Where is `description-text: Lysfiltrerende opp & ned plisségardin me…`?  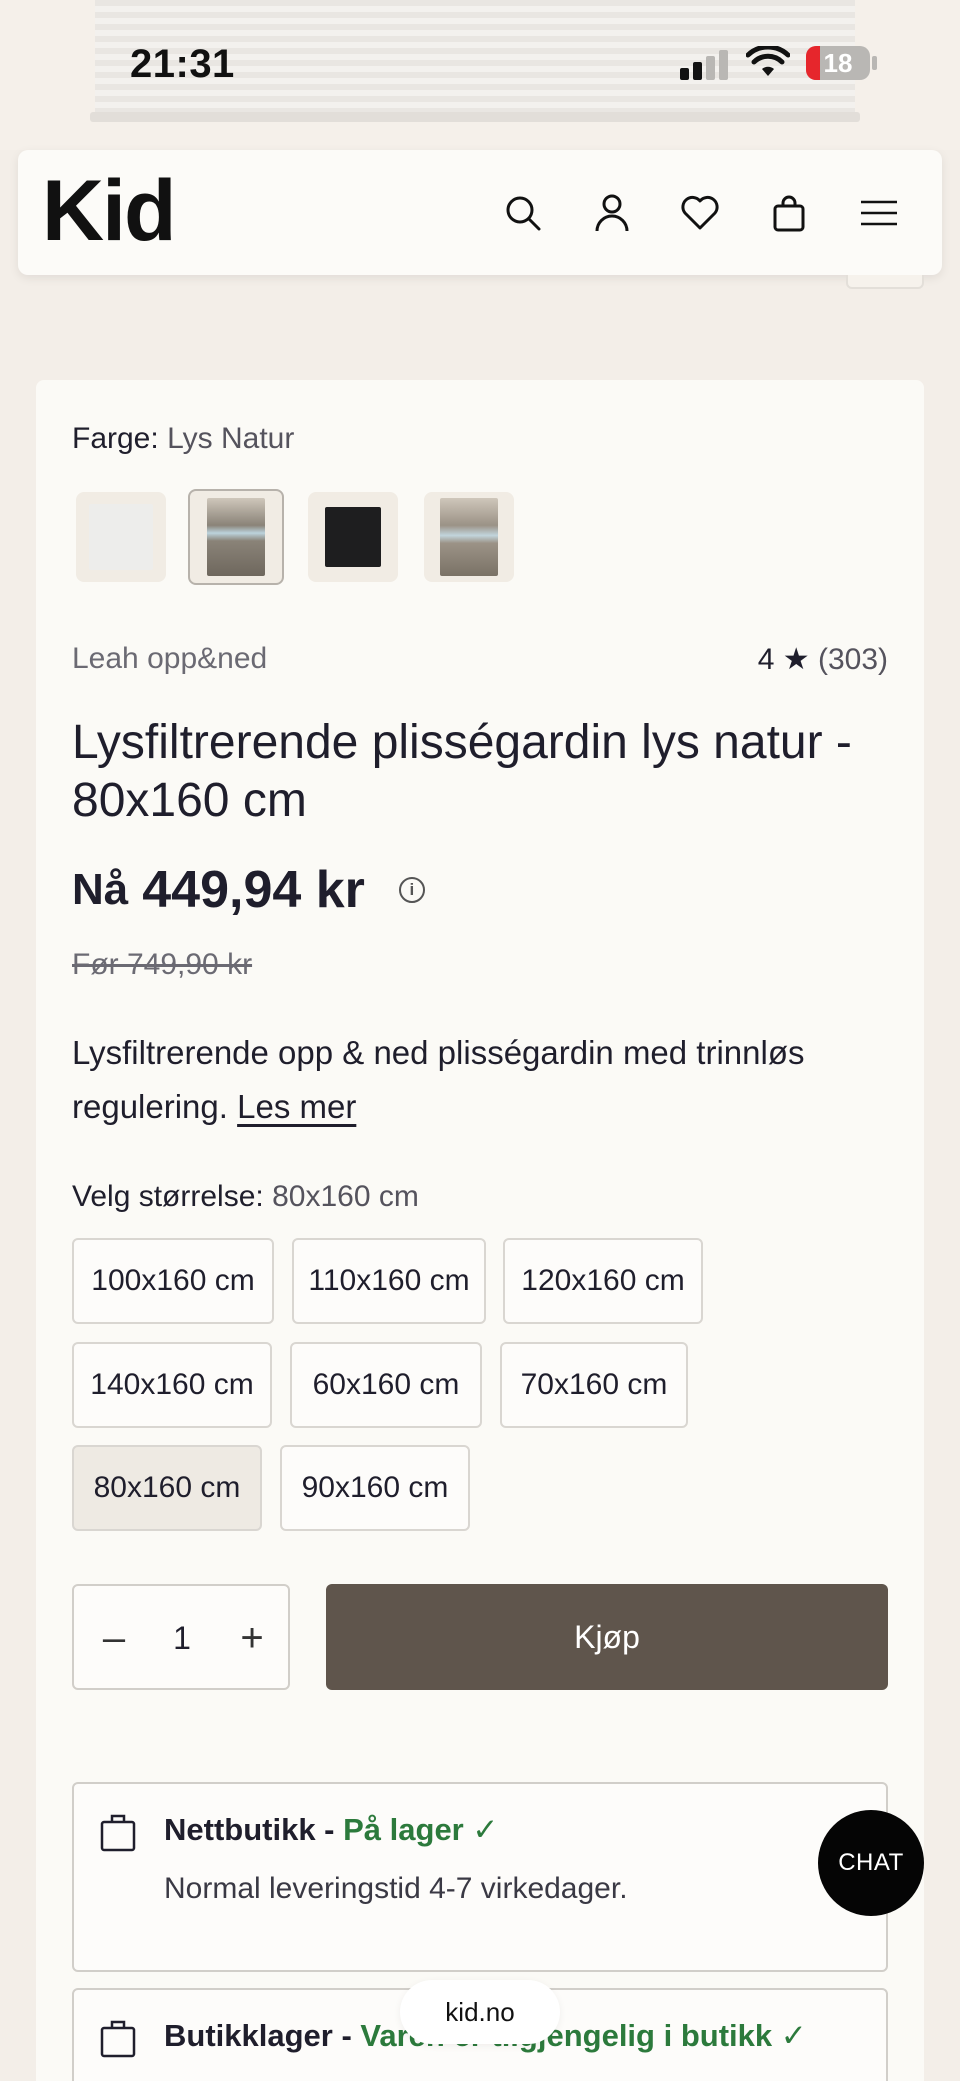
description-text: Lysfiltrerende opp & ned plisségardin me… is located at coordinates (438, 1079).